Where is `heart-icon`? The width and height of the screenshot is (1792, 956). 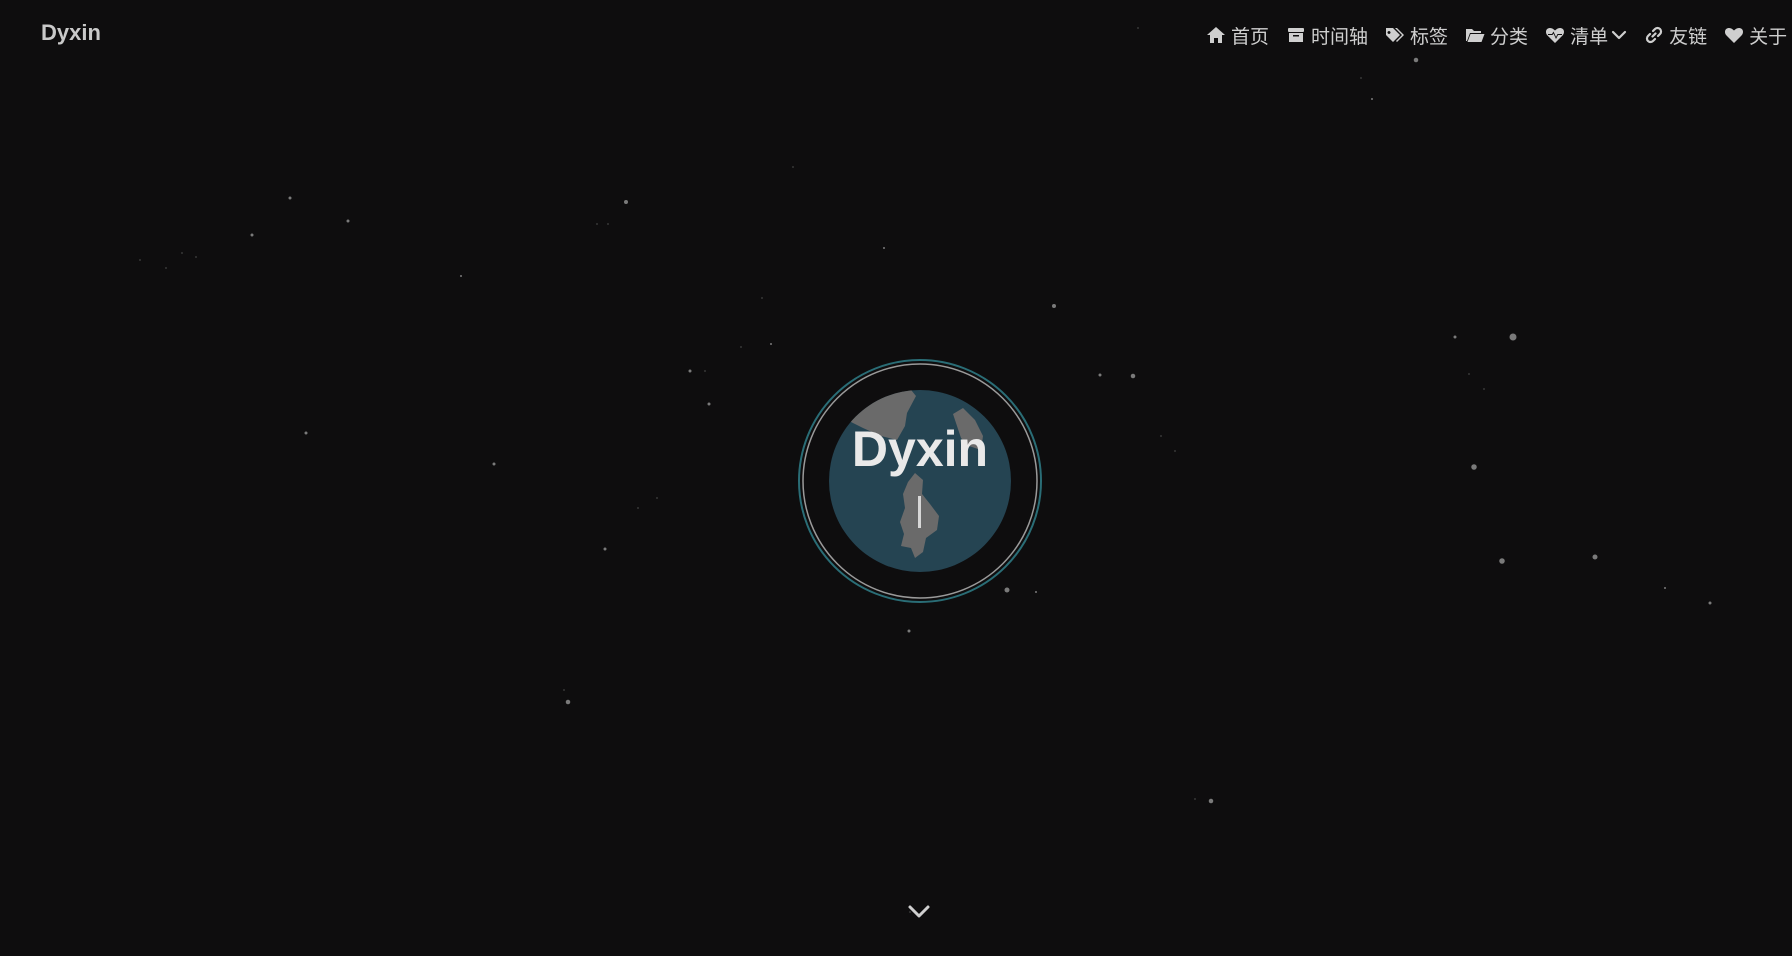 heart-icon is located at coordinates (1734, 35).